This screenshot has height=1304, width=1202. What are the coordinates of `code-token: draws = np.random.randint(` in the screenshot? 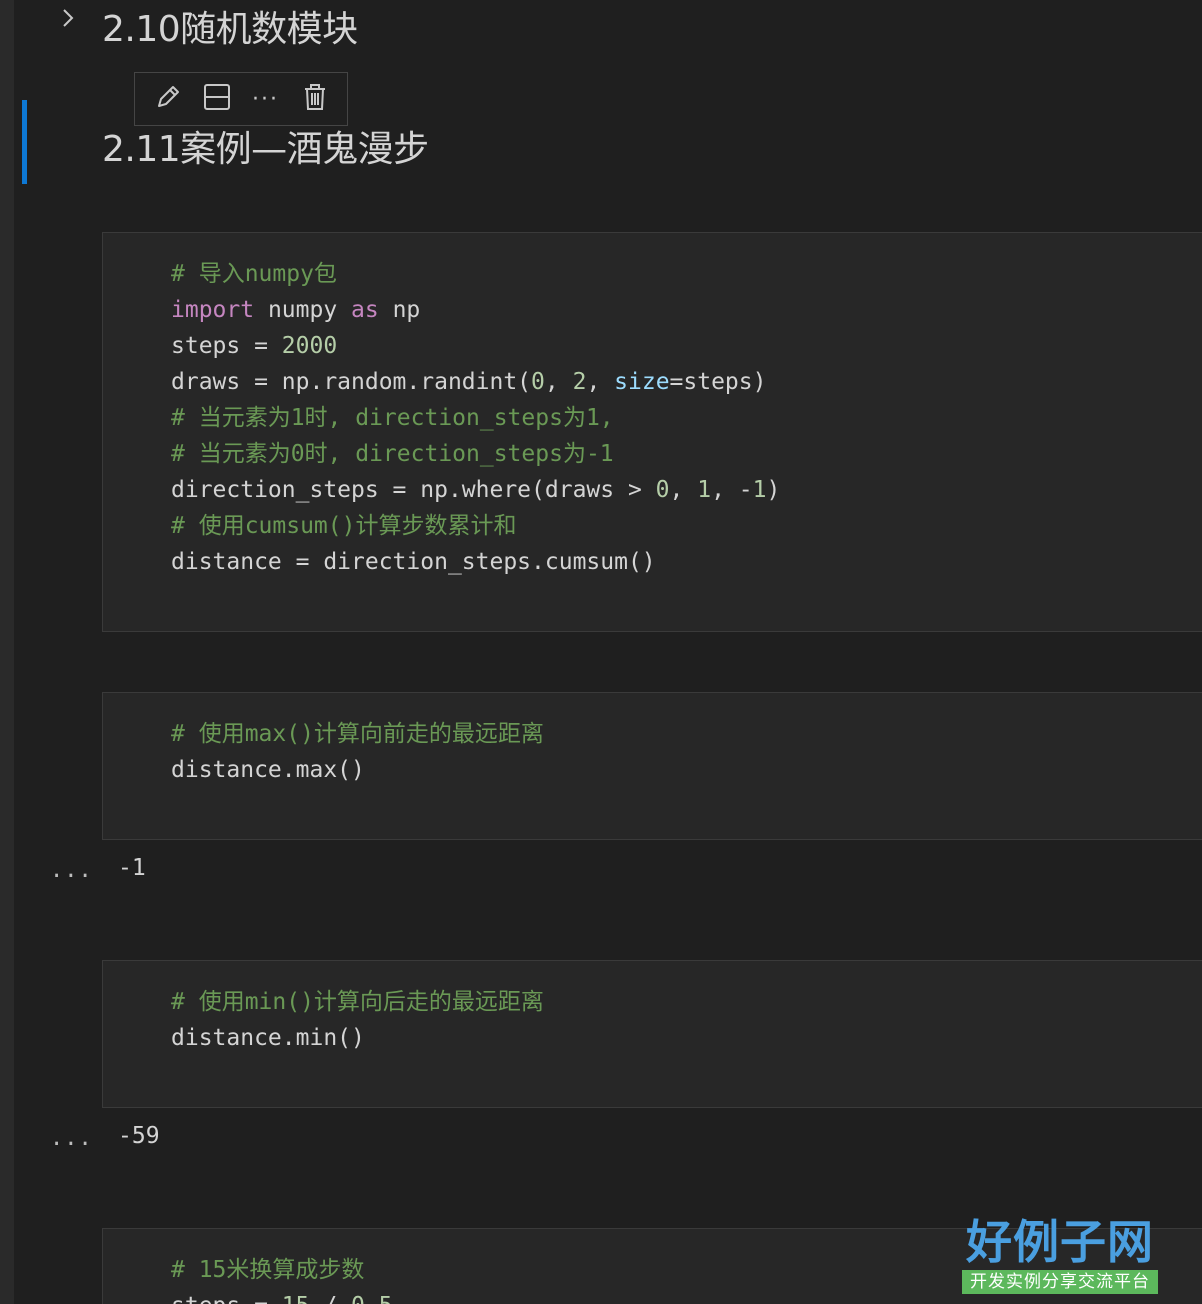 It's located at (351, 382).